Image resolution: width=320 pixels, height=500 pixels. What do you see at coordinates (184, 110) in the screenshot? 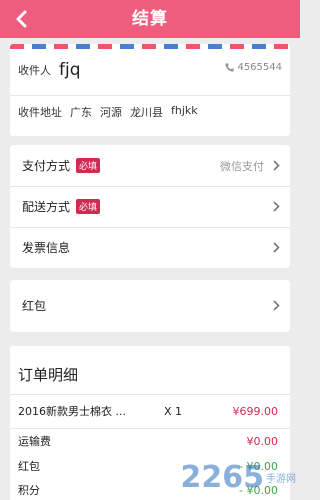
I see `address-detail: fhjkk` at bounding box center [184, 110].